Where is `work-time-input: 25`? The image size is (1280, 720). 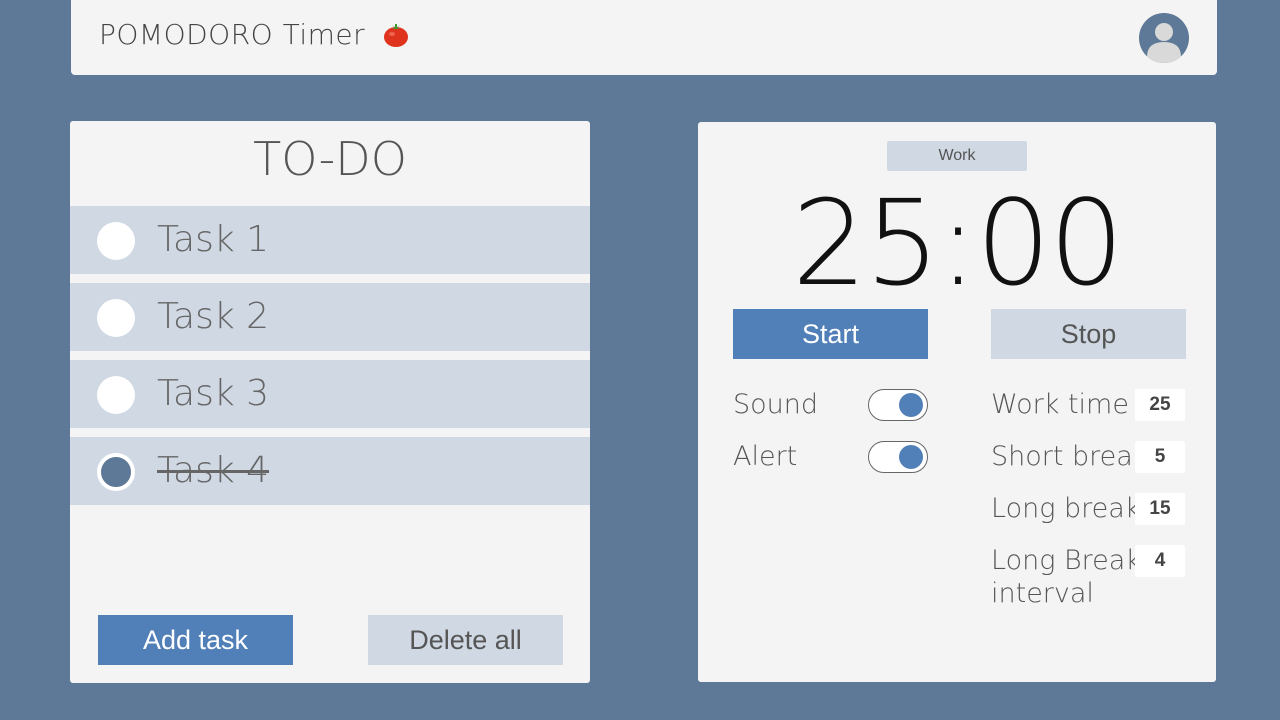 work-time-input: 25 is located at coordinates (1160, 405).